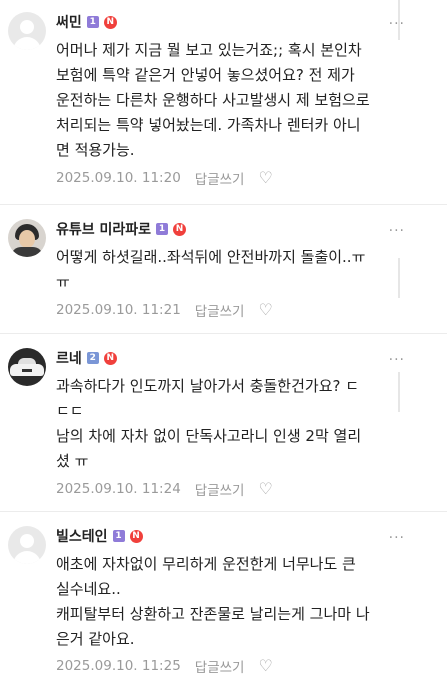  I want to click on comment-meta: 2025.09.10. 11:20 답글쓰기 ♡, so click(164, 178).